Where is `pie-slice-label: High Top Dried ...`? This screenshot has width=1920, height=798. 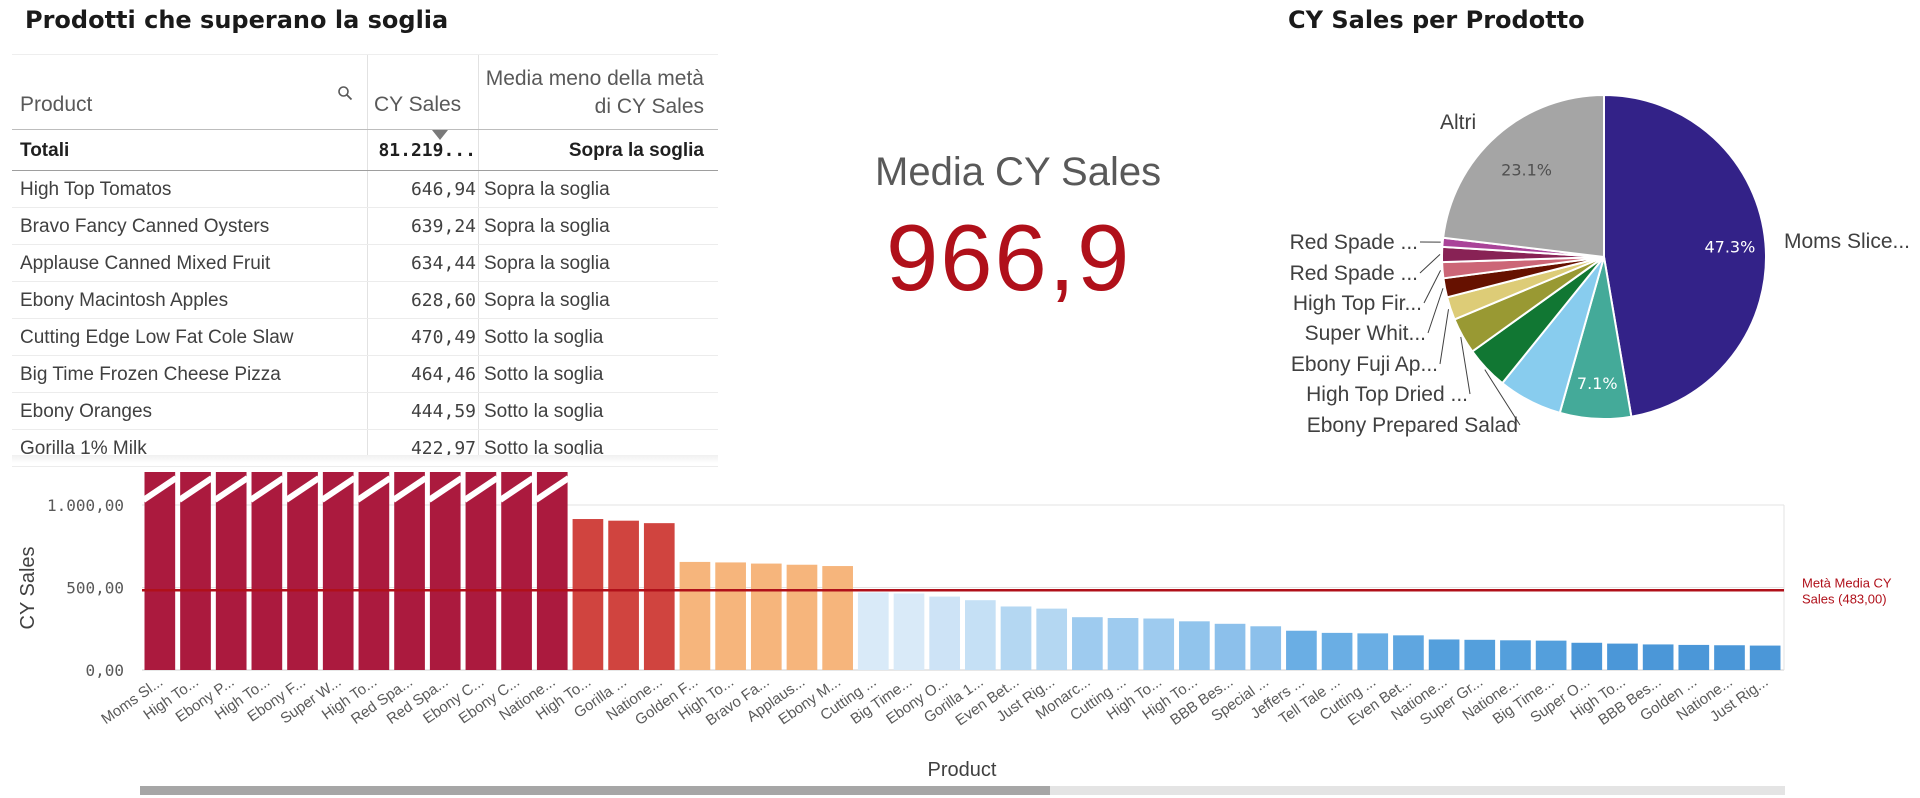 pie-slice-label: High Top Dried ... is located at coordinates (1387, 394).